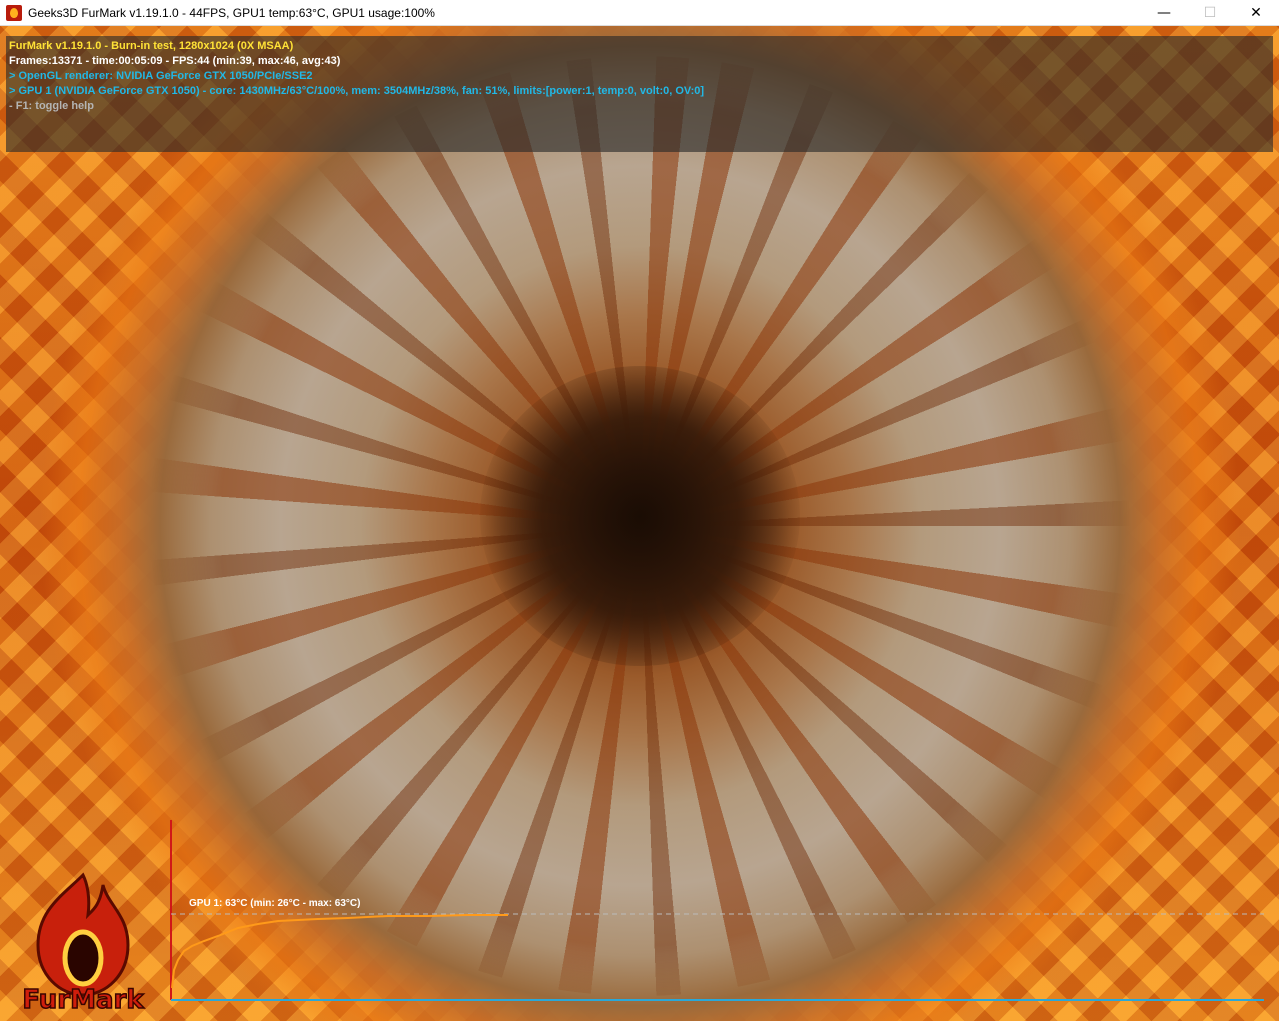  What do you see at coordinates (275, 903) in the screenshot?
I see `temperature-label: GPU 1: 63°C (min: 26°C - max: 63°C)` at bounding box center [275, 903].